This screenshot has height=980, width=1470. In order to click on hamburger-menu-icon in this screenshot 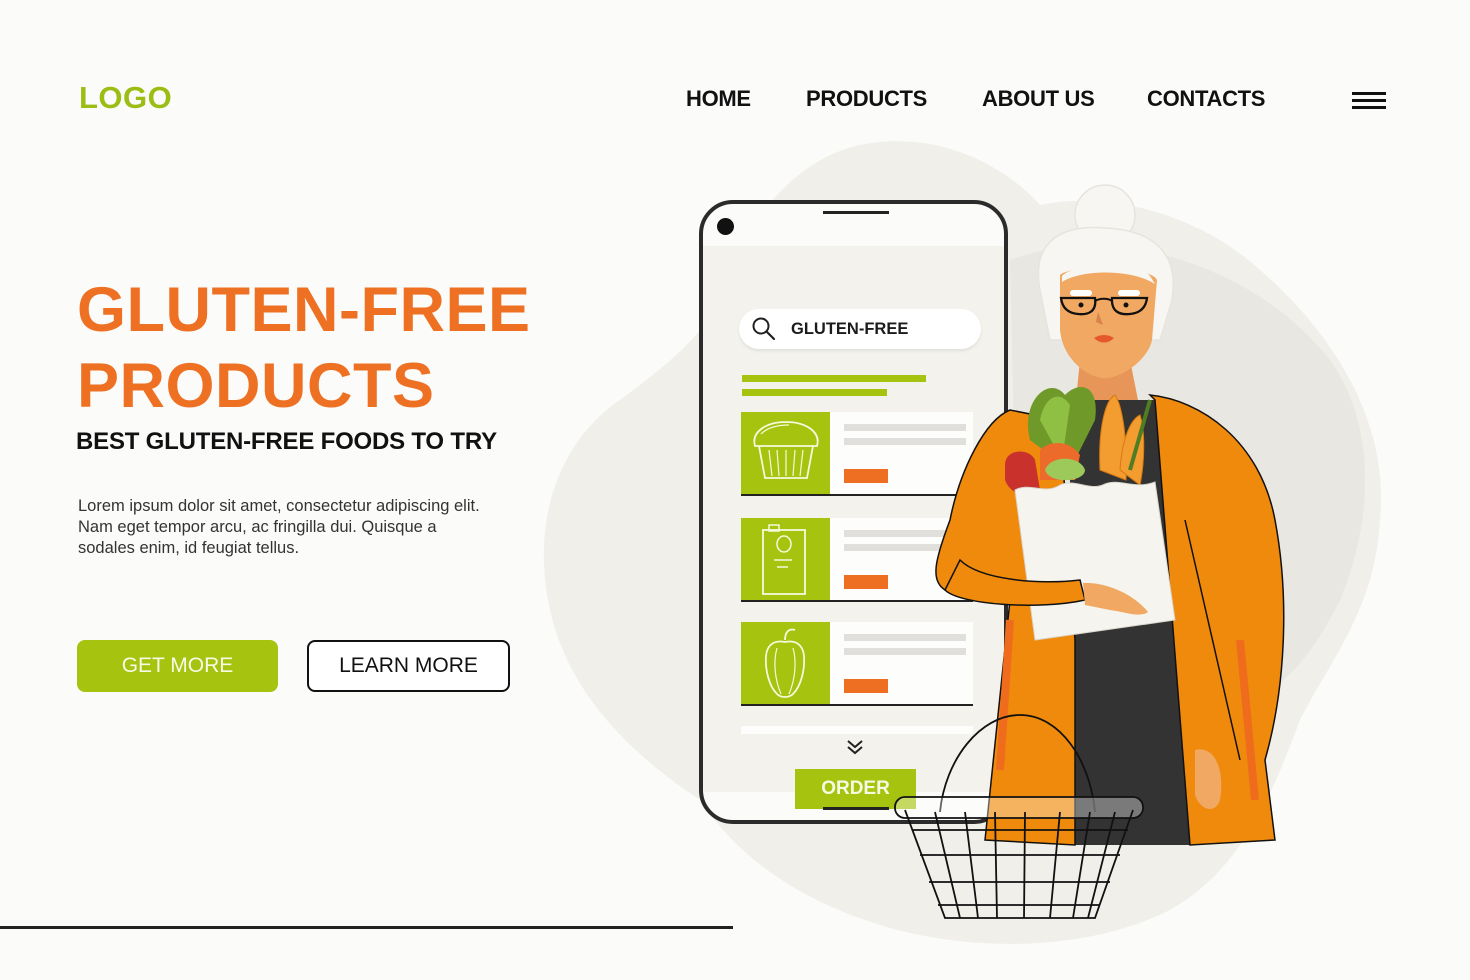, I will do `click(1369, 101)`.